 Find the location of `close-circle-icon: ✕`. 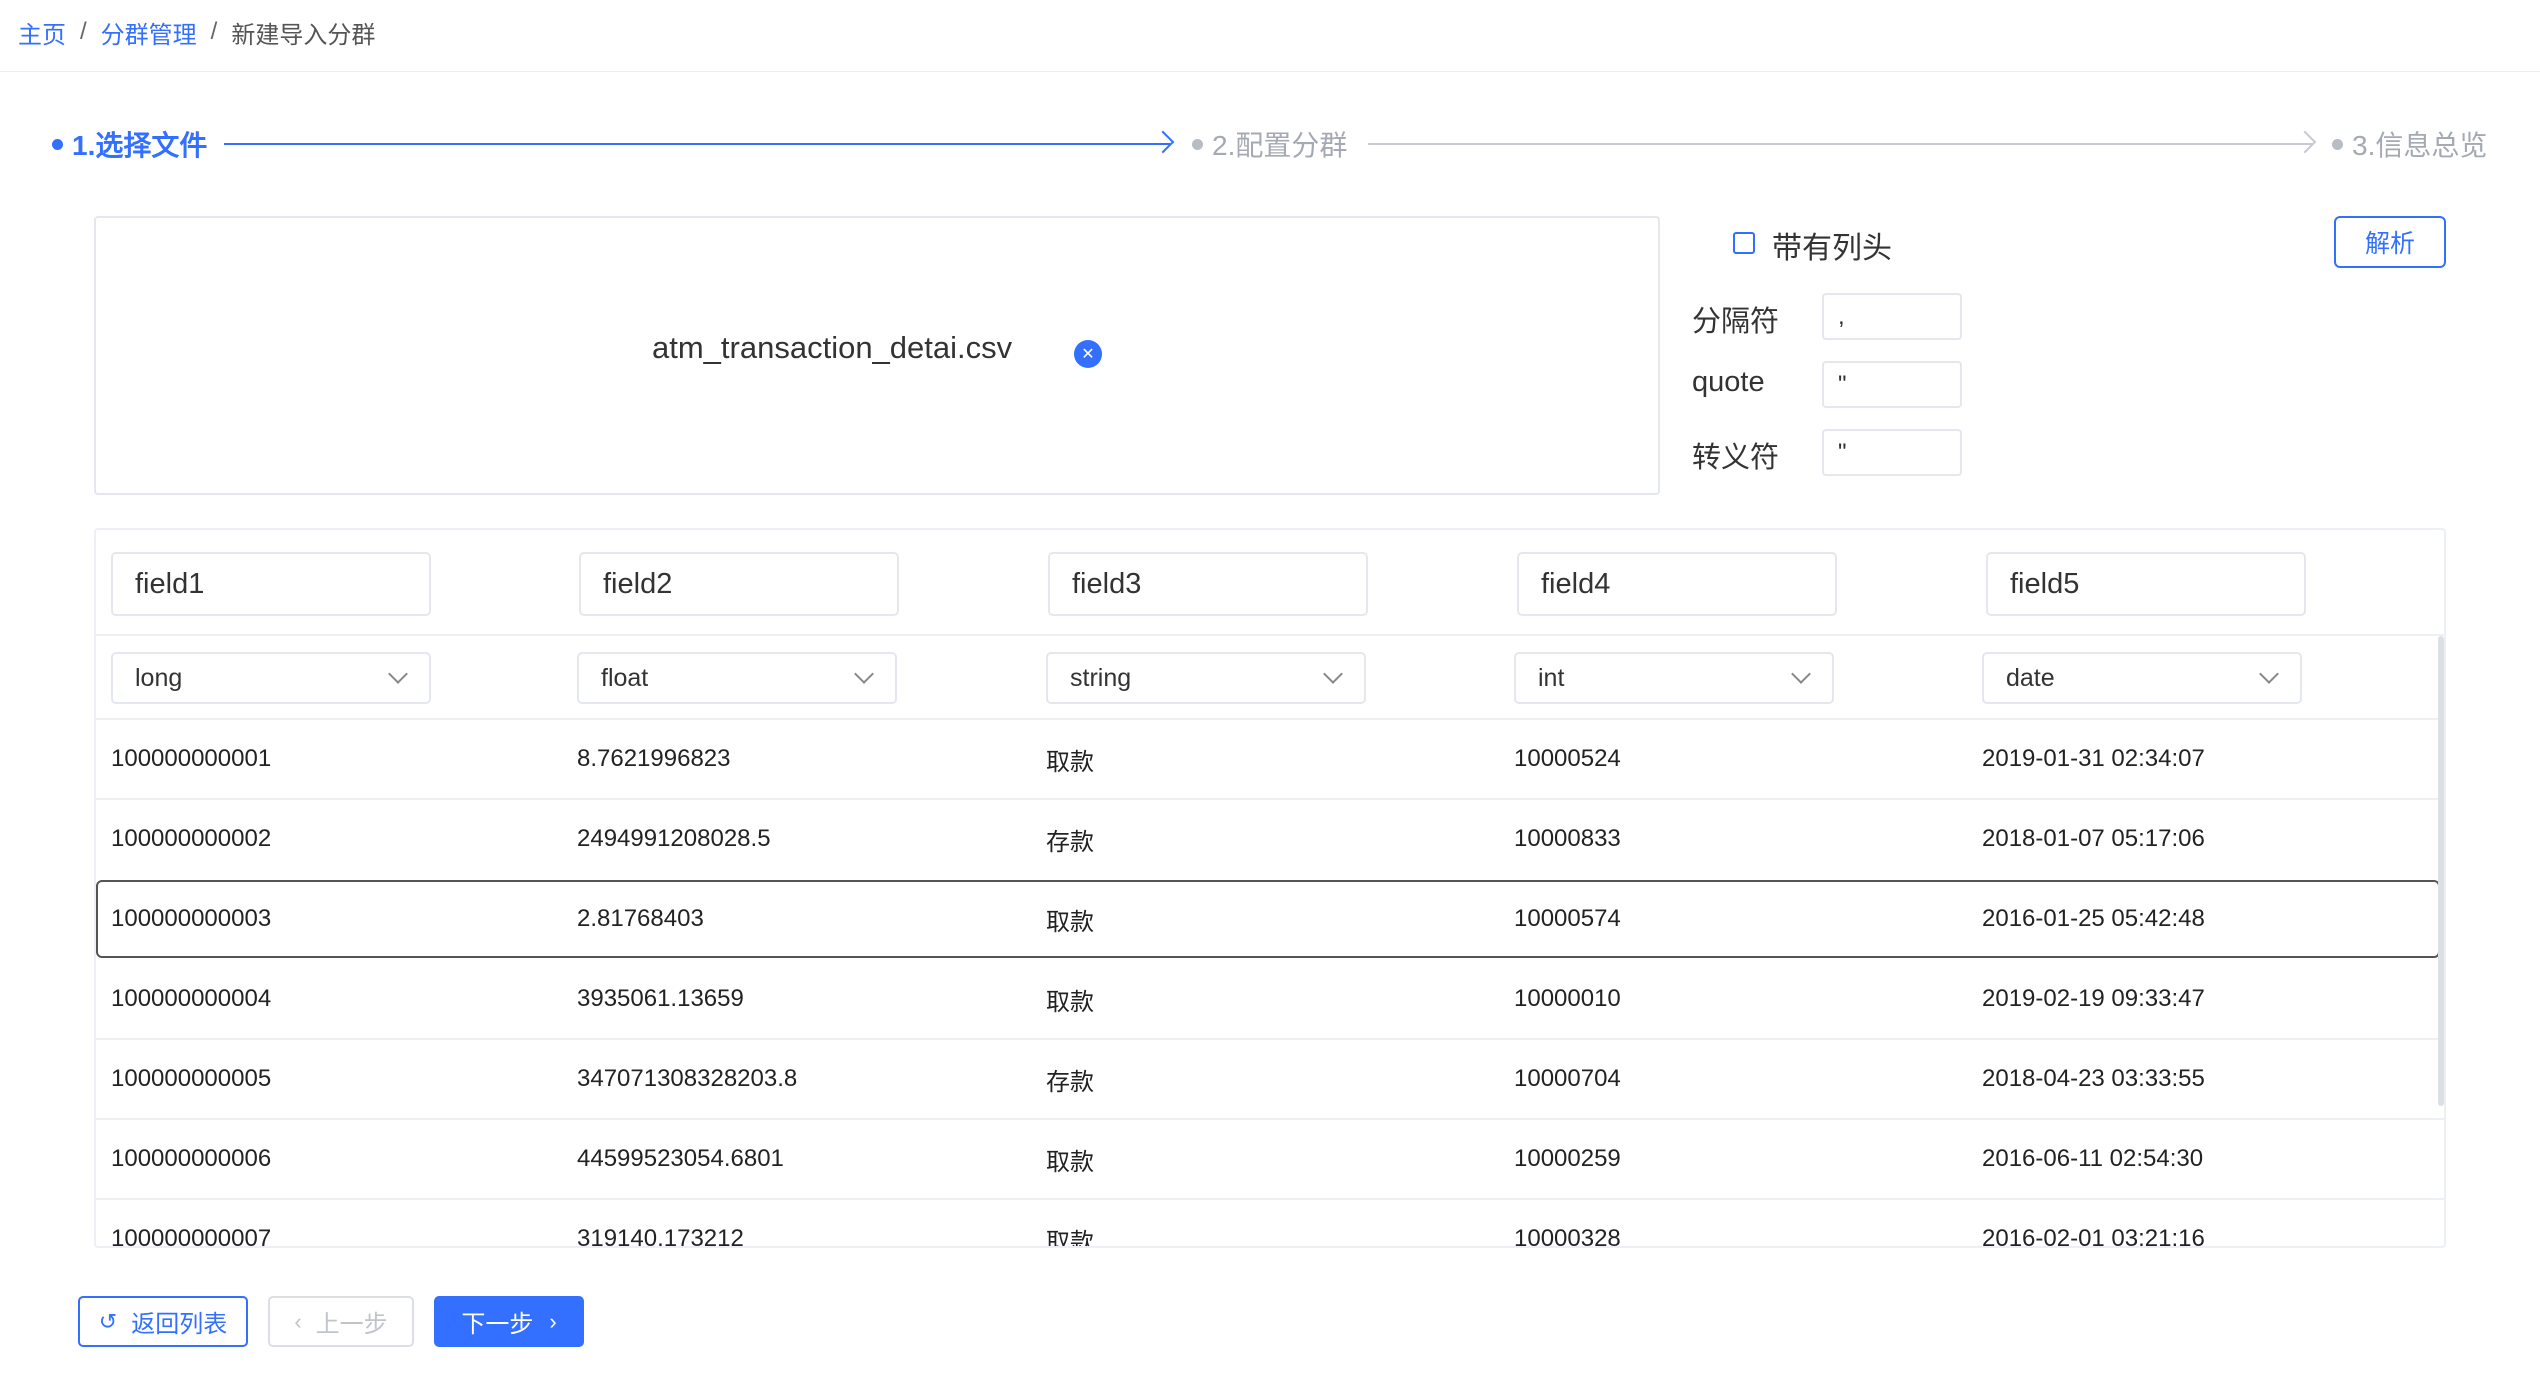

close-circle-icon: ✕ is located at coordinates (1088, 354).